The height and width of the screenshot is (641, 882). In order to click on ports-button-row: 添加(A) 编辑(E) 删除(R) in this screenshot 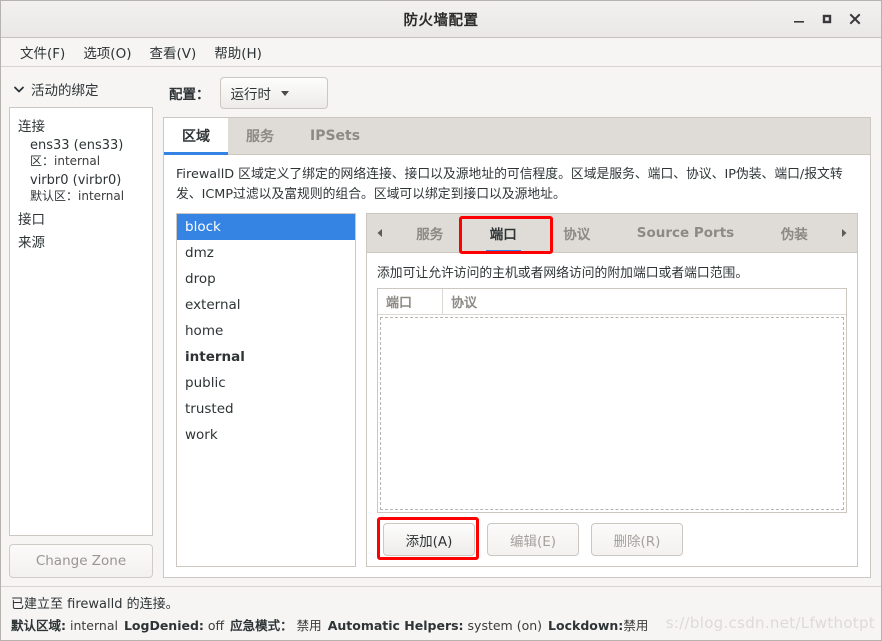, I will do `click(612, 536)`.